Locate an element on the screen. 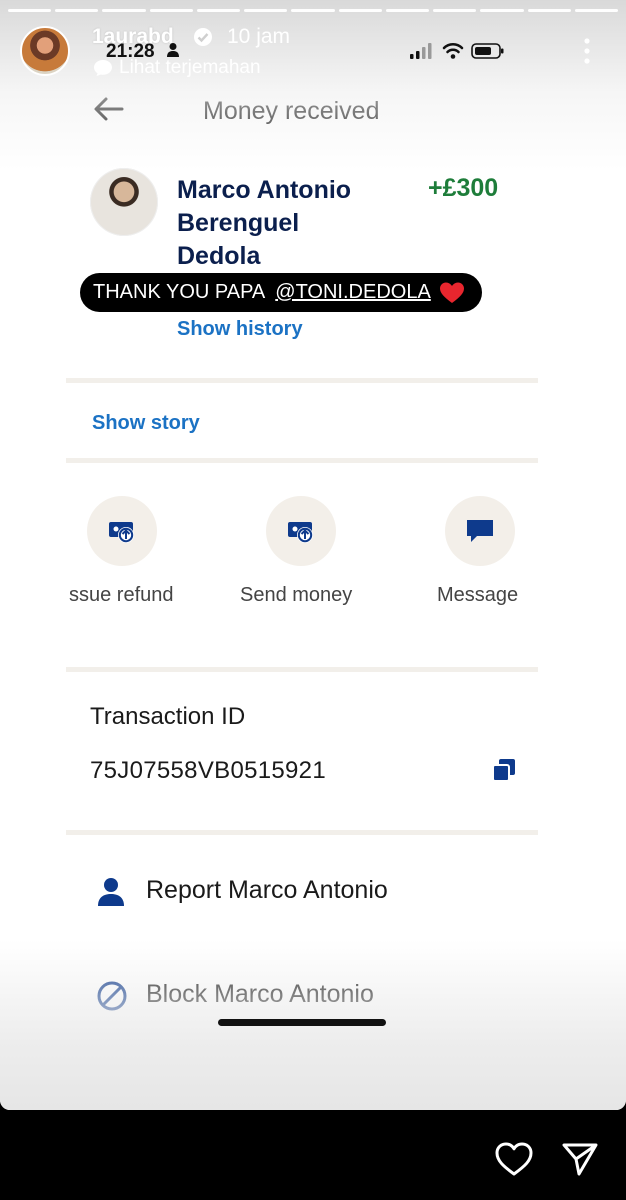 Image resolution: width=626 pixels, height=1200 pixels. block-user-button: Block Marco Antonio is located at coordinates (260, 994).